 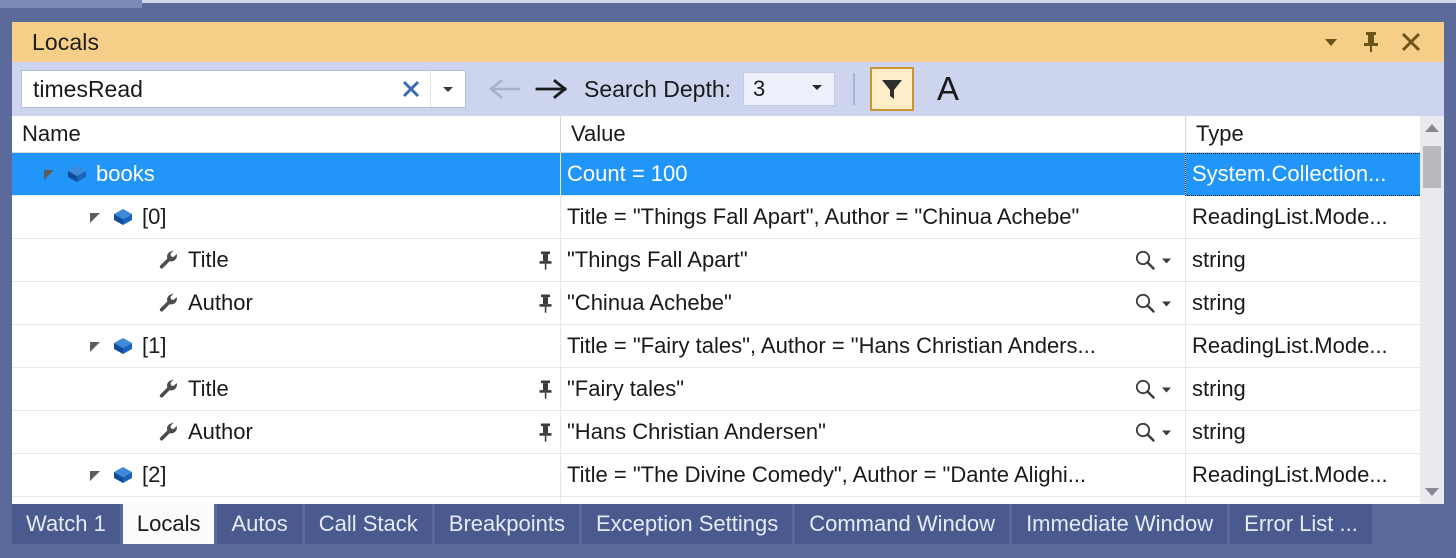 What do you see at coordinates (286, 303) in the screenshot?
I see `cell-name: Author` at bounding box center [286, 303].